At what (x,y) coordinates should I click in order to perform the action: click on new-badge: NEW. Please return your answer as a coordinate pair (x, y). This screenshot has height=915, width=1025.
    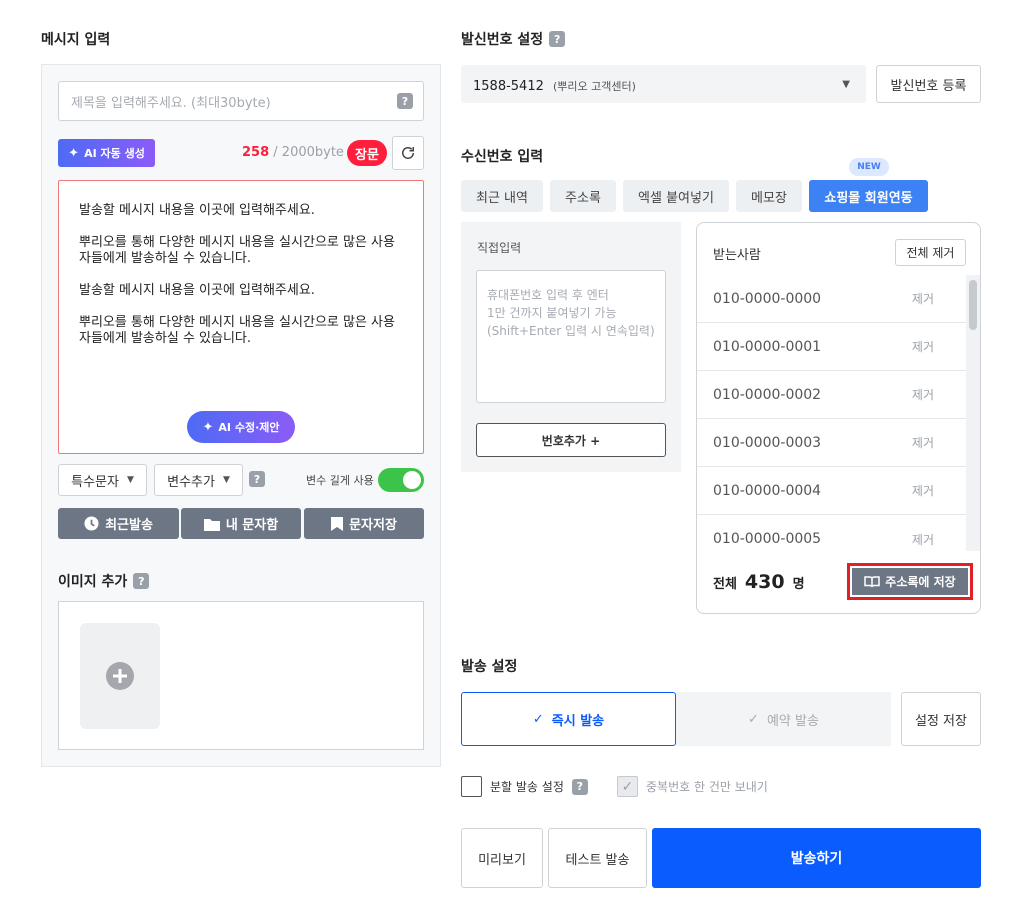
    Looking at the image, I should click on (869, 167).